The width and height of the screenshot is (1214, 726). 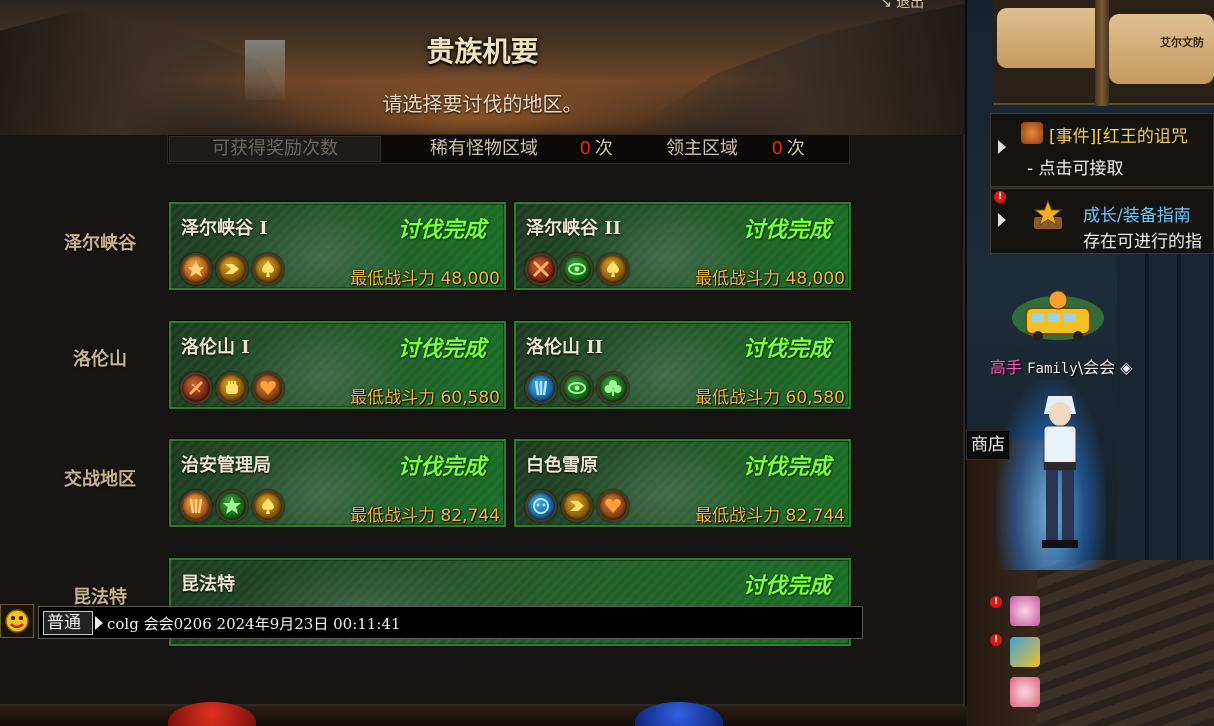 I want to click on dungeon-name: 昆法特, so click(x=208, y=584).